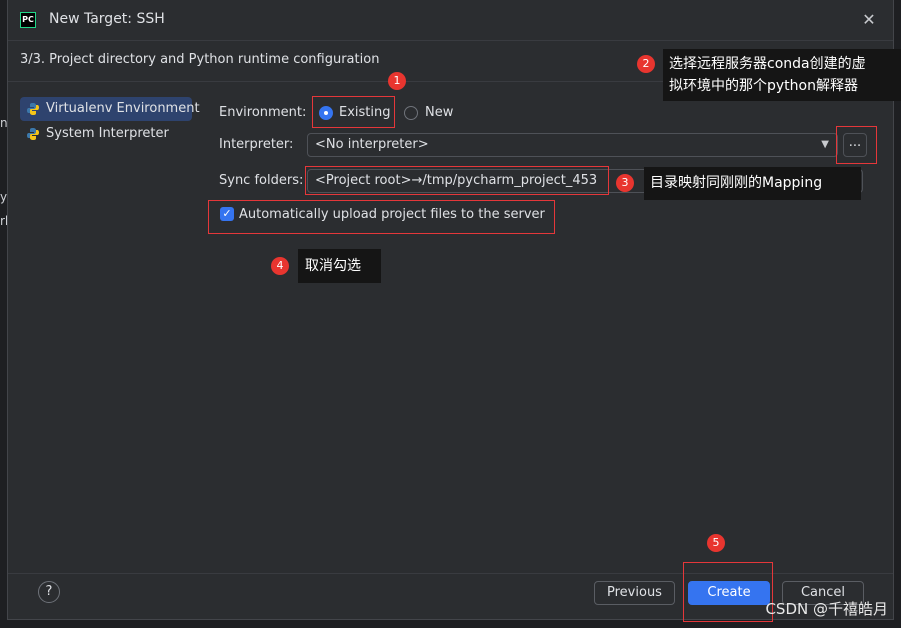 This screenshot has height=628, width=901. What do you see at coordinates (825, 144) in the screenshot?
I see `chevron-down-icon: ▼` at bounding box center [825, 144].